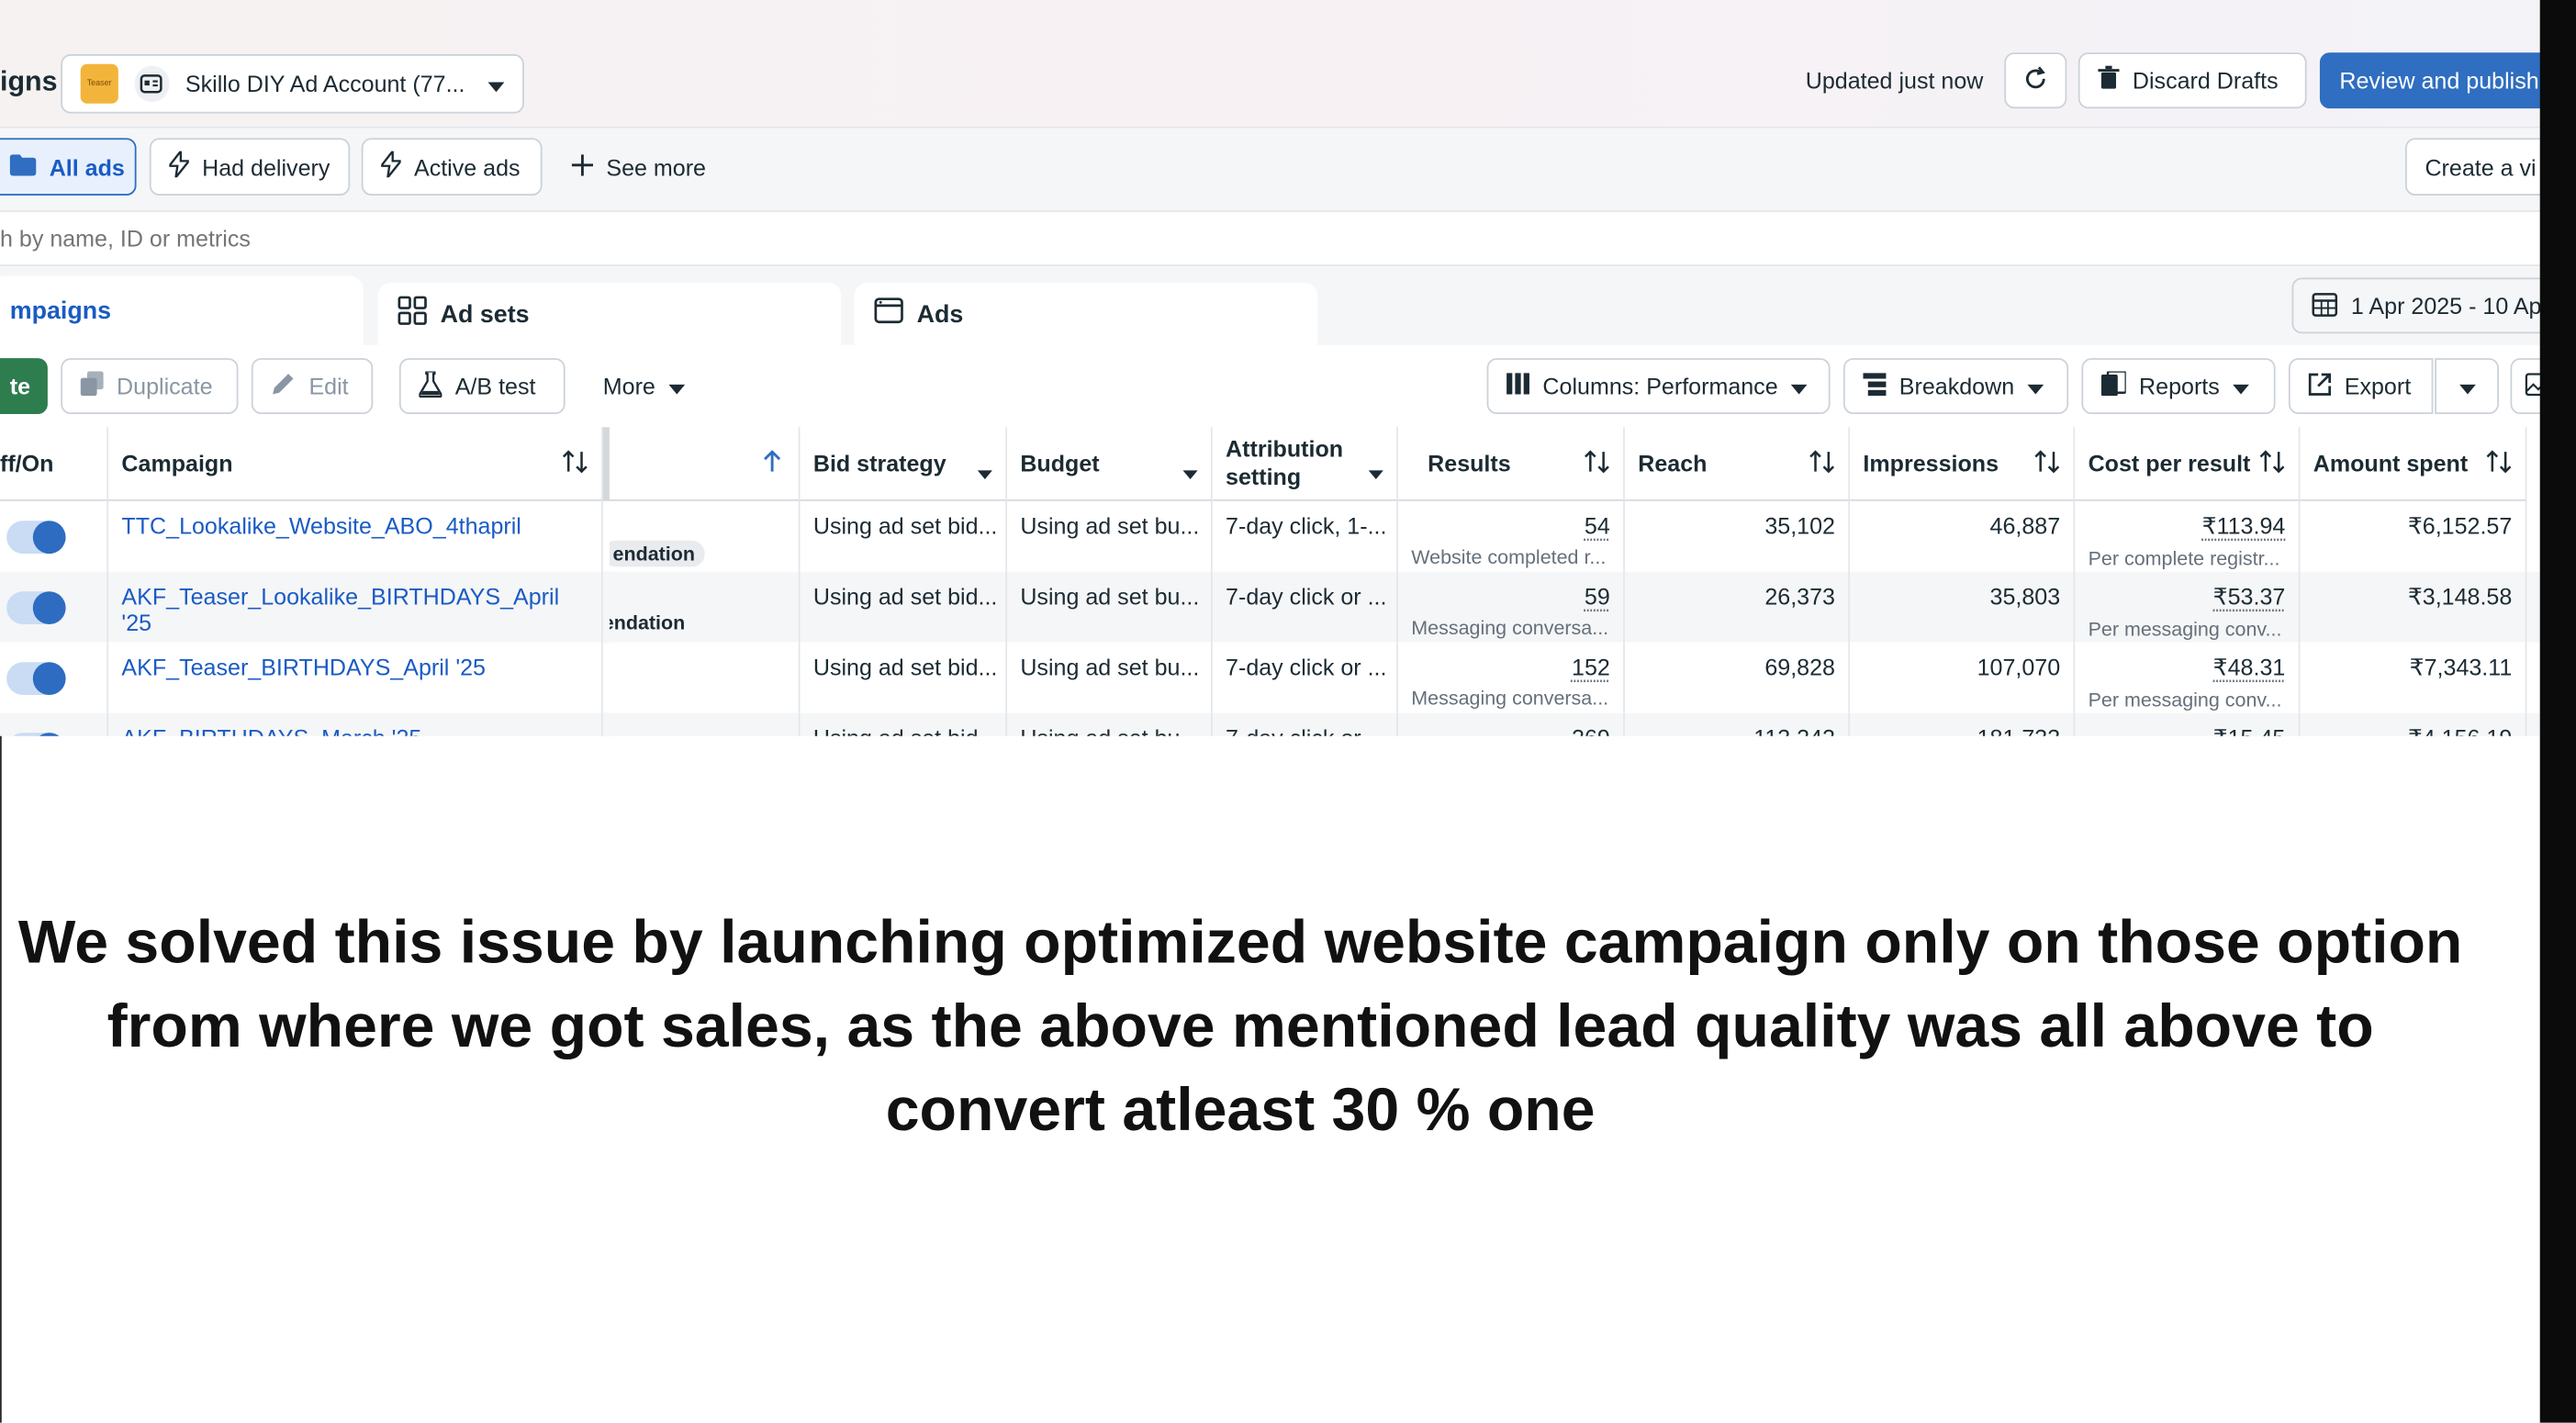 Image resolution: width=2576 pixels, height=1423 pixels. Describe the element at coordinates (2188, 724) in the screenshot. I see `cost-per-result-cell: ₹15.45` at that location.